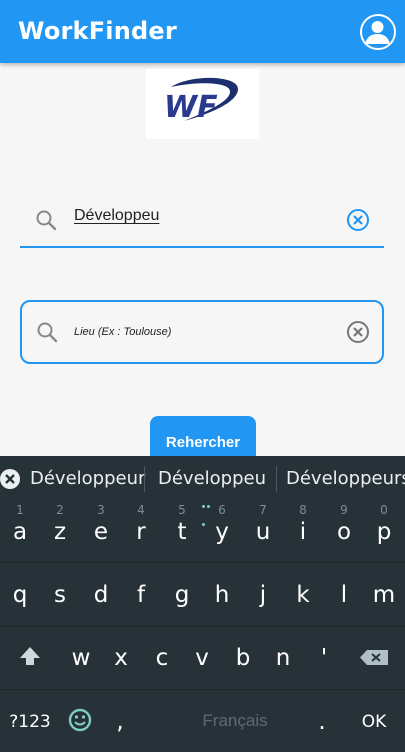  What do you see at coordinates (116, 216) in the screenshot?
I see `job-search-input: Développeu` at bounding box center [116, 216].